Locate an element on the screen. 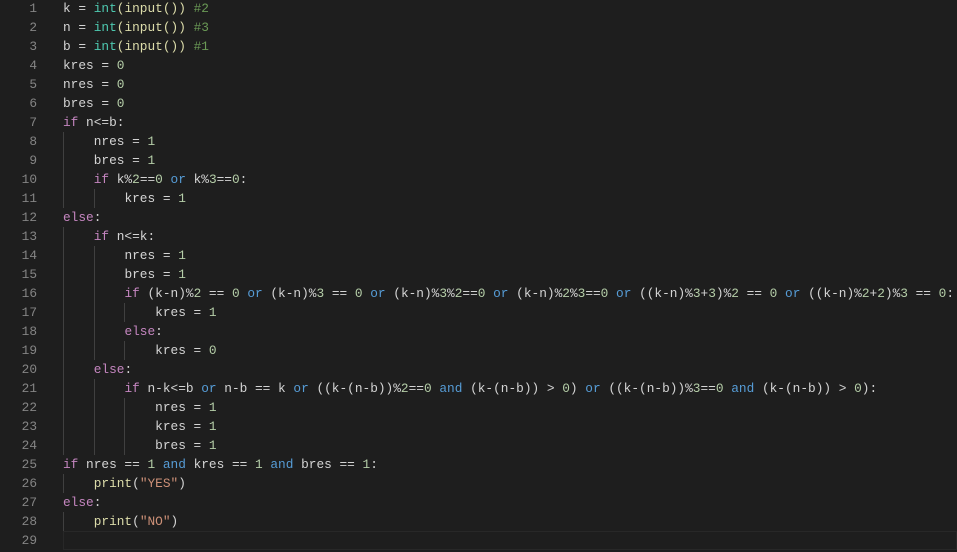 This screenshot has width=957, height=552. line-number: 14 is located at coordinates (29, 255).